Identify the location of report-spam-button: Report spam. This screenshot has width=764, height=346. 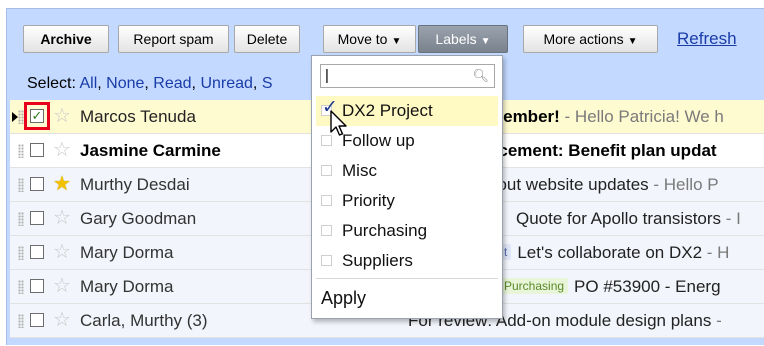
(173, 39).